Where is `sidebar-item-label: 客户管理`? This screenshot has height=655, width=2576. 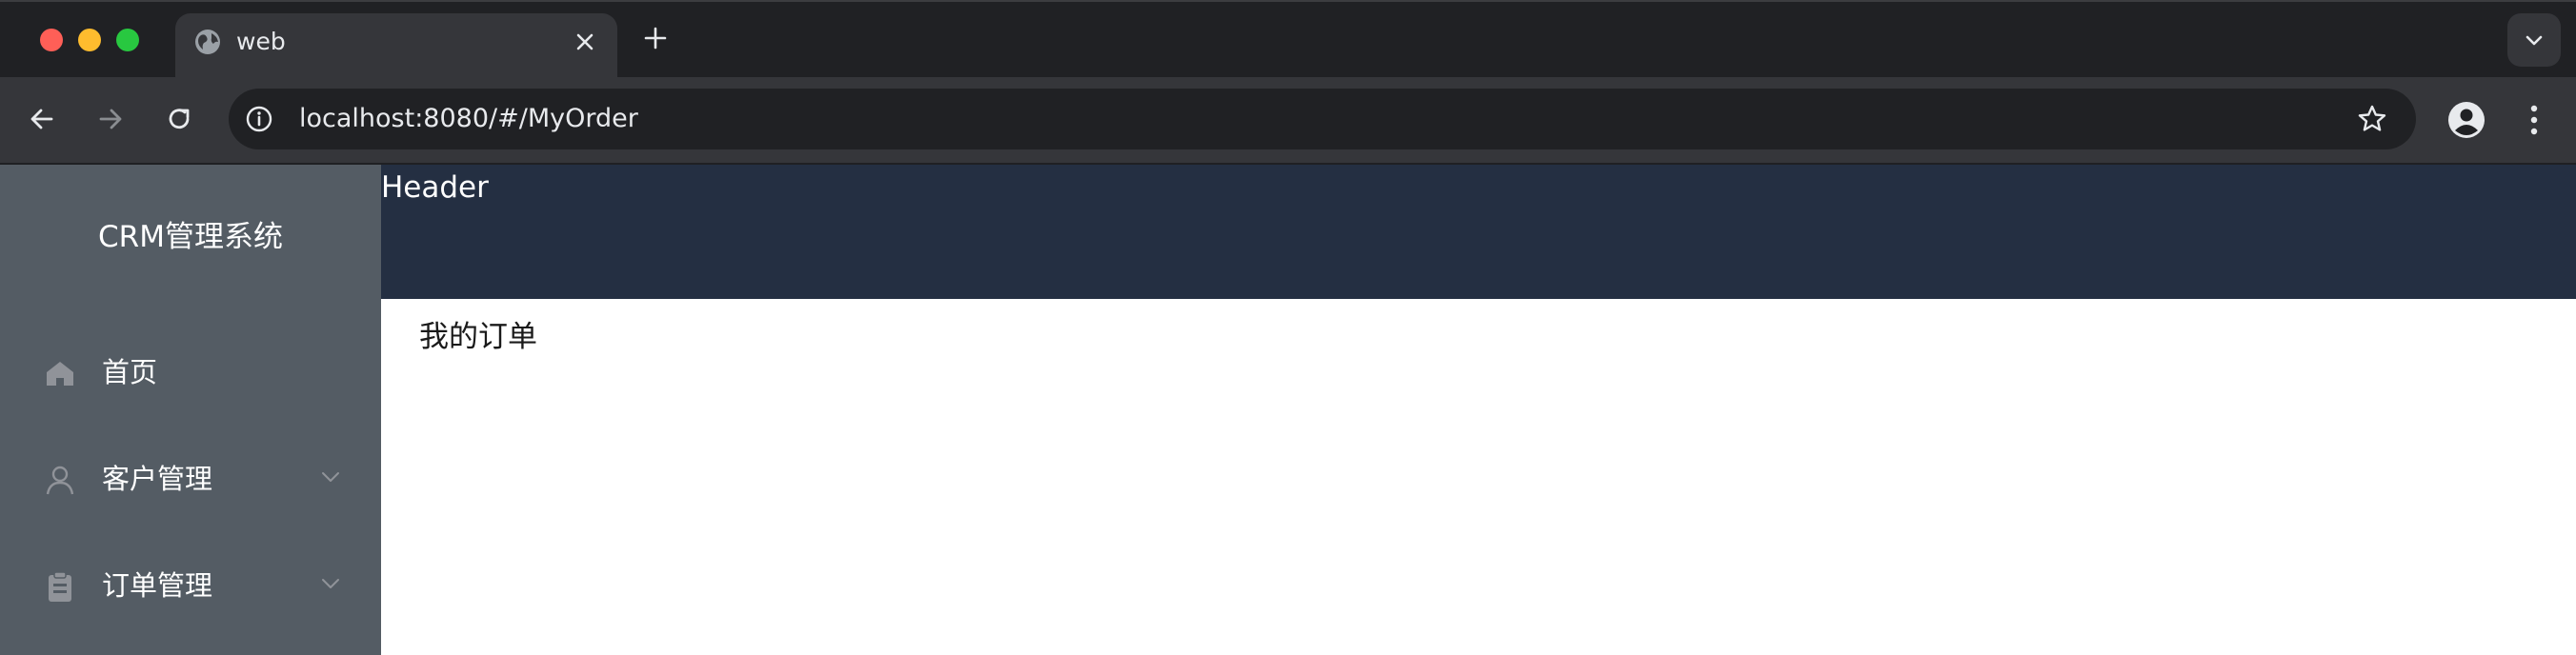
sidebar-item-label: 客户管理 is located at coordinates (157, 479).